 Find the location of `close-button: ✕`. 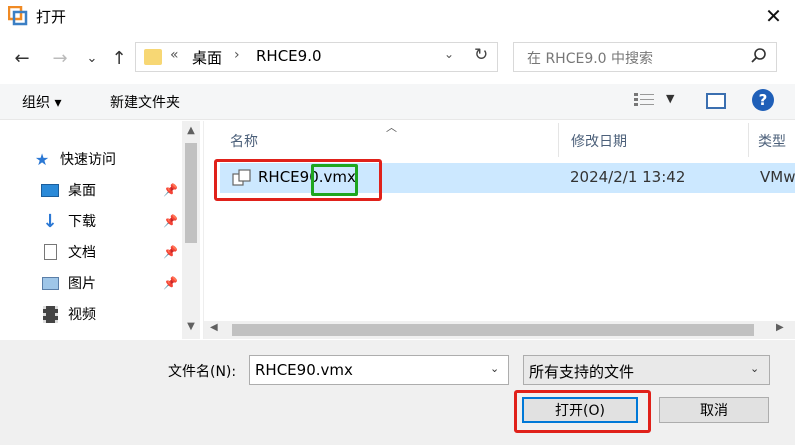

close-button: ✕ is located at coordinates (773, 16).